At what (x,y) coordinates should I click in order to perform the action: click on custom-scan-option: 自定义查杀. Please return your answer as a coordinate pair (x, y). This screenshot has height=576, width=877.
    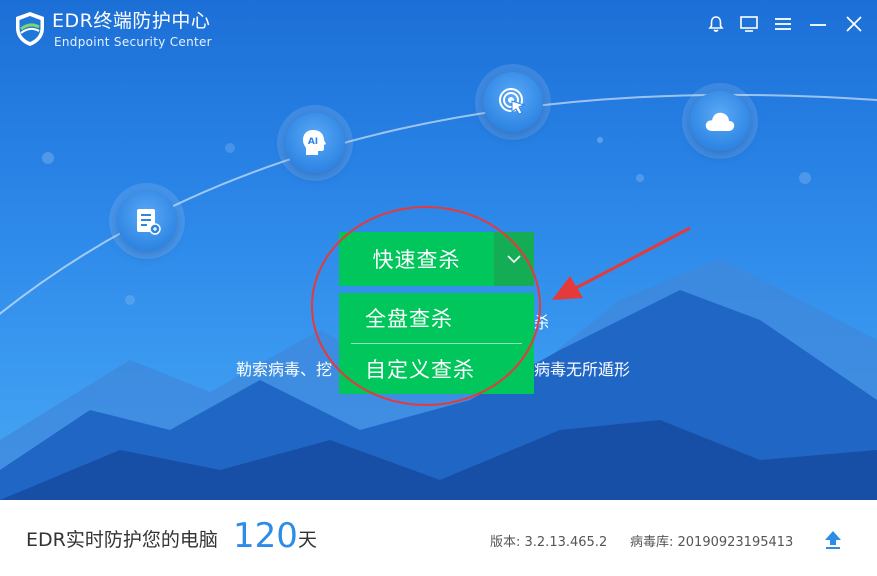
    Looking at the image, I should click on (436, 369).